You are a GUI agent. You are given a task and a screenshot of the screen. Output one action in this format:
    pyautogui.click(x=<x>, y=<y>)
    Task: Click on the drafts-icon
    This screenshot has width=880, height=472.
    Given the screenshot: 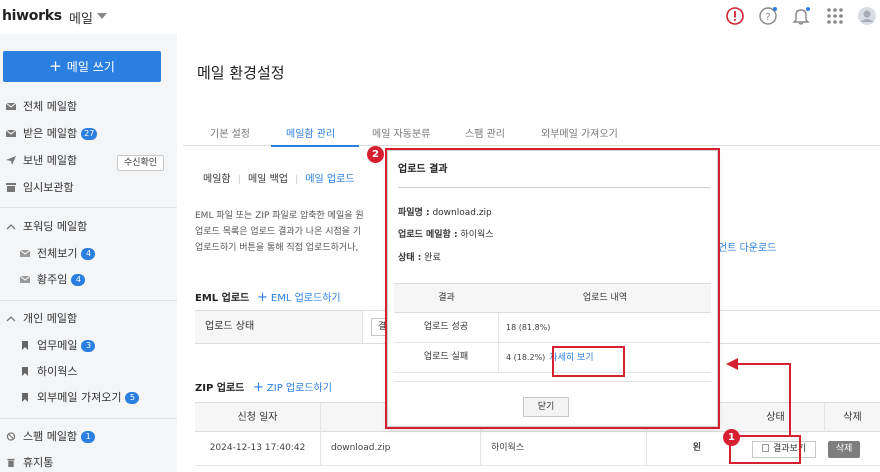 What is the action you would take?
    pyautogui.click(x=11, y=187)
    